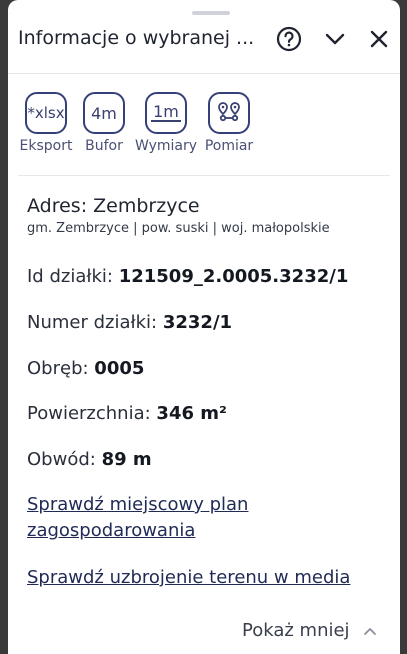 Image resolution: width=407 pixels, height=654 pixels. I want to click on help-circle-icon, so click(289, 39).